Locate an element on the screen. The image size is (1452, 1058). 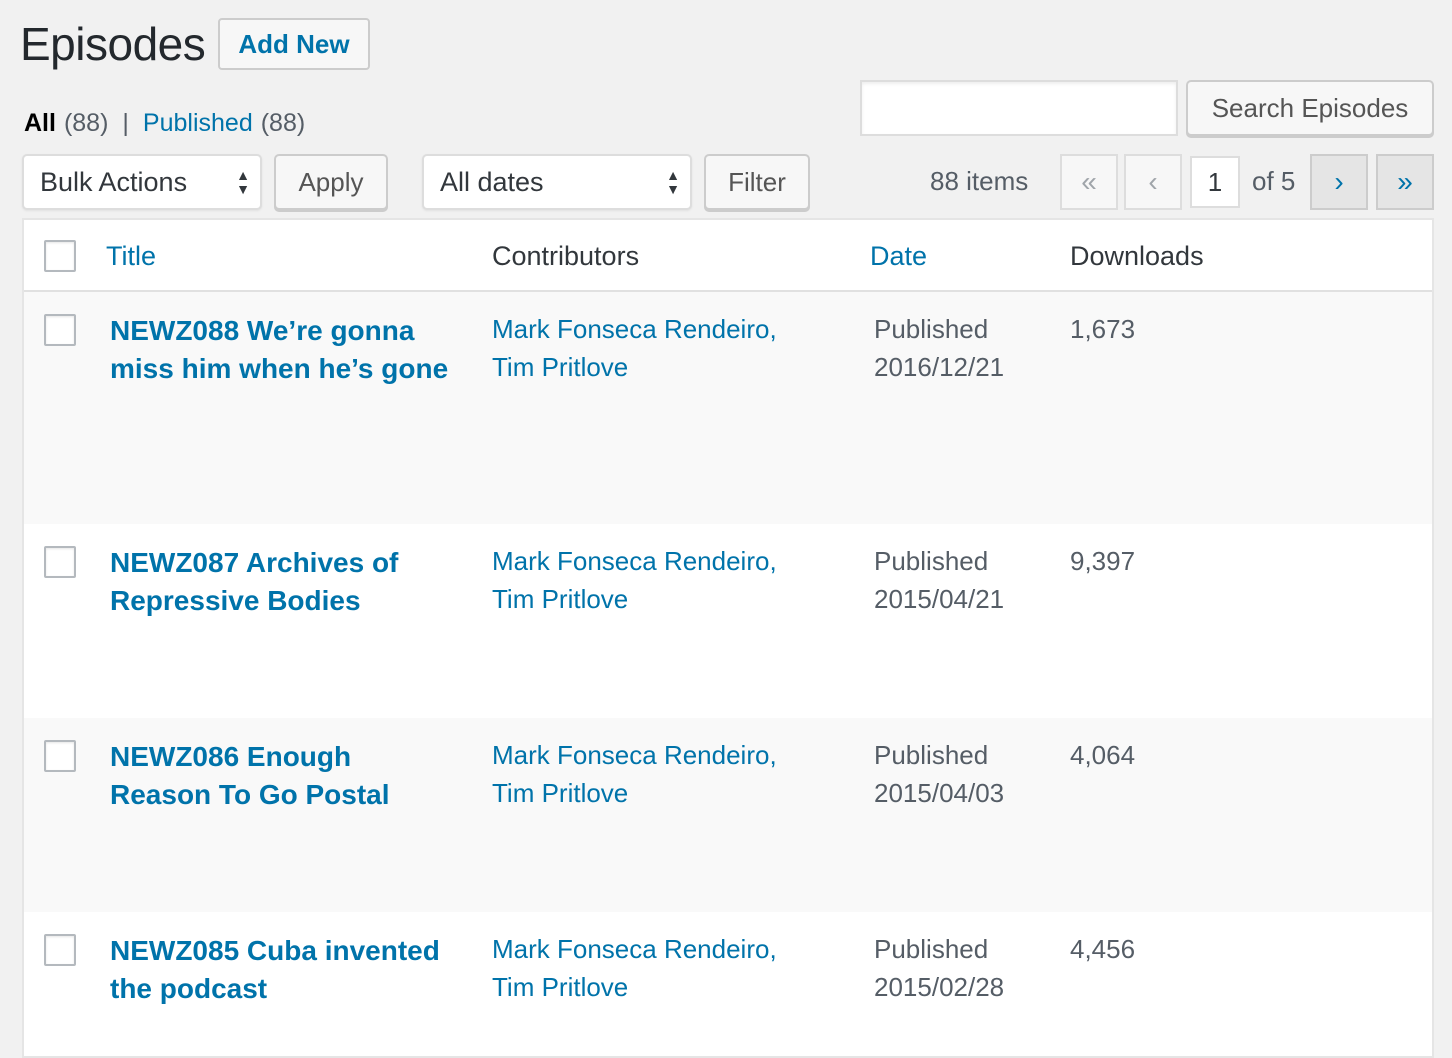
next-page-button: › is located at coordinates (1339, 182).